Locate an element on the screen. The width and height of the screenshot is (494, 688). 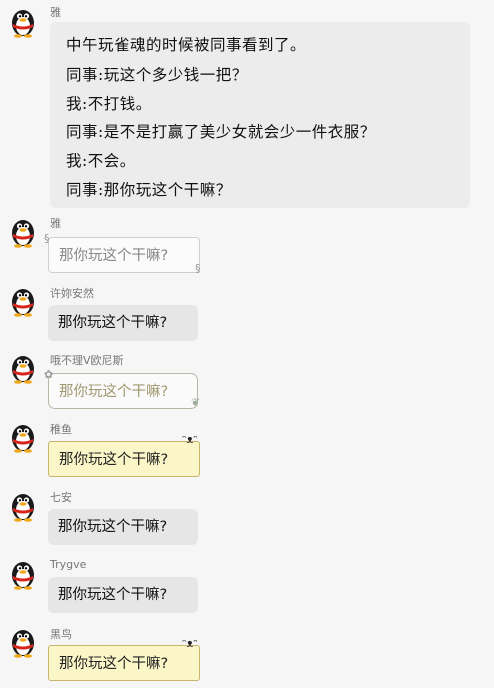
flower-icon: ✿ is located at coordinates (49, 374).